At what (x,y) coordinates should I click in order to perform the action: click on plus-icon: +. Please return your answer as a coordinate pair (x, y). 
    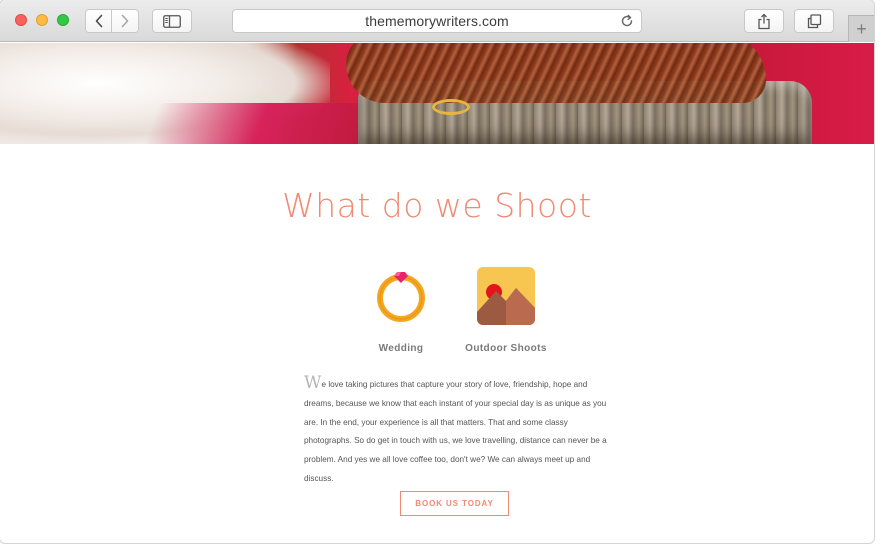
    Looking at the image, I should click on (861, 29).